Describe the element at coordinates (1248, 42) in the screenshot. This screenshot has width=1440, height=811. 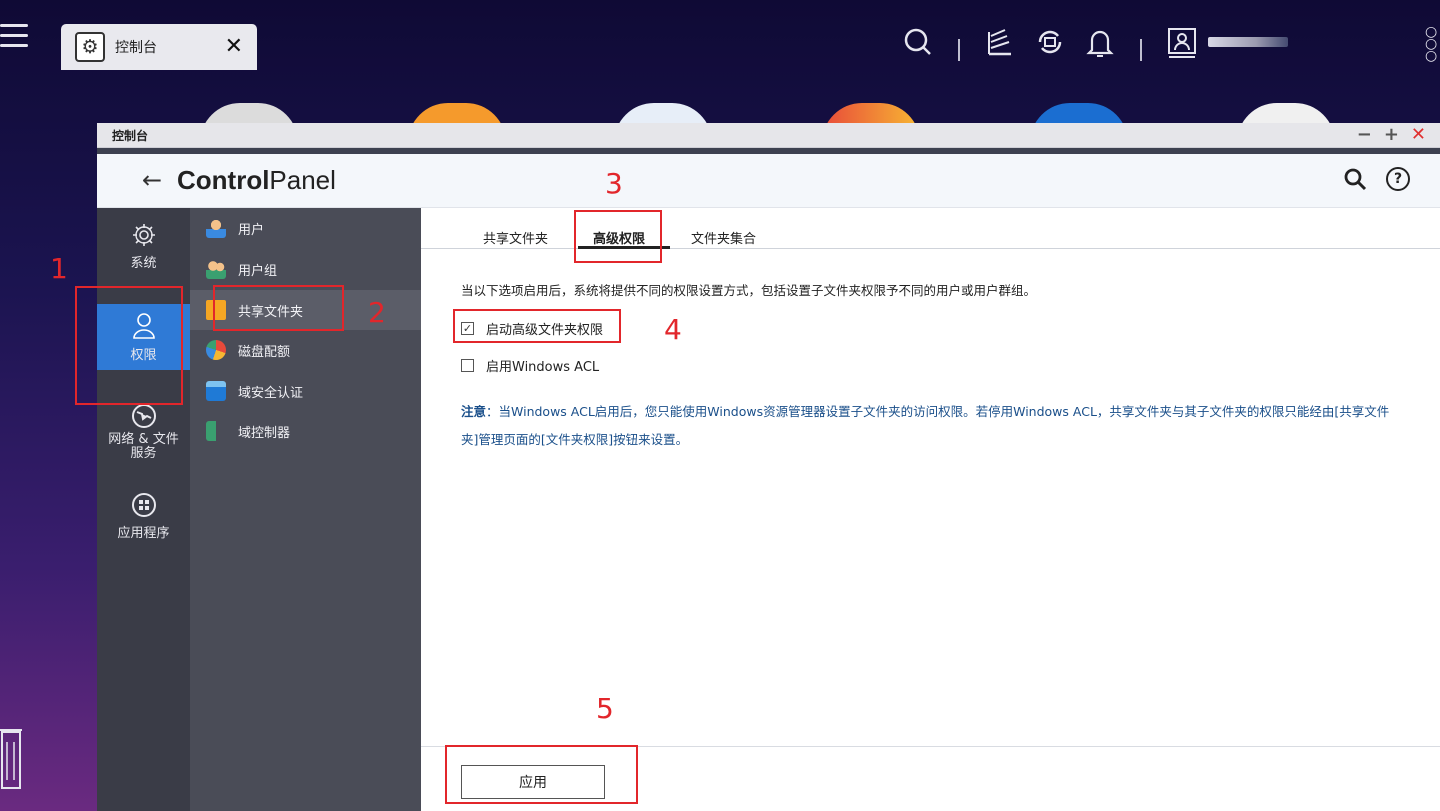
I see `user-name-redacted` at that location.